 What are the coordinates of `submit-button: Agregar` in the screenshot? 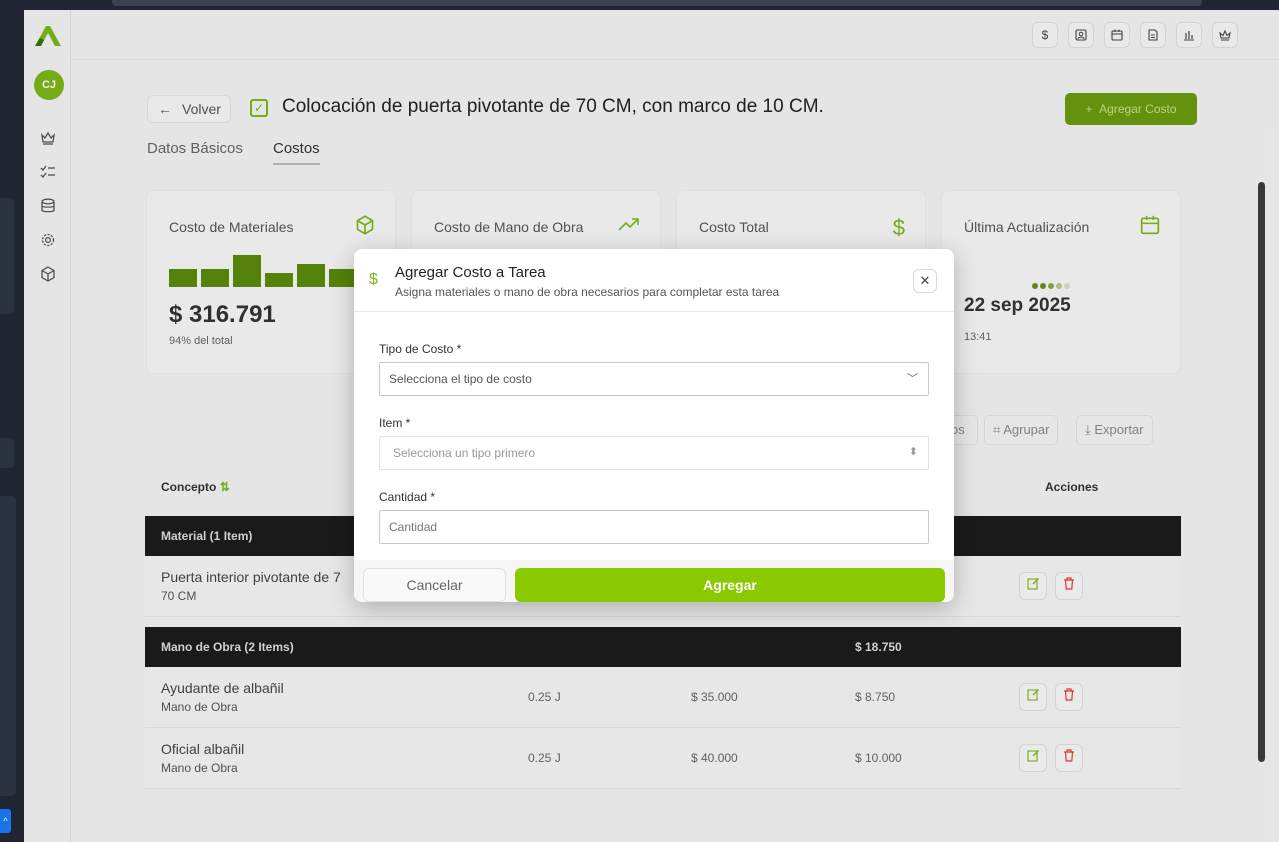 It's located at (730, 585).